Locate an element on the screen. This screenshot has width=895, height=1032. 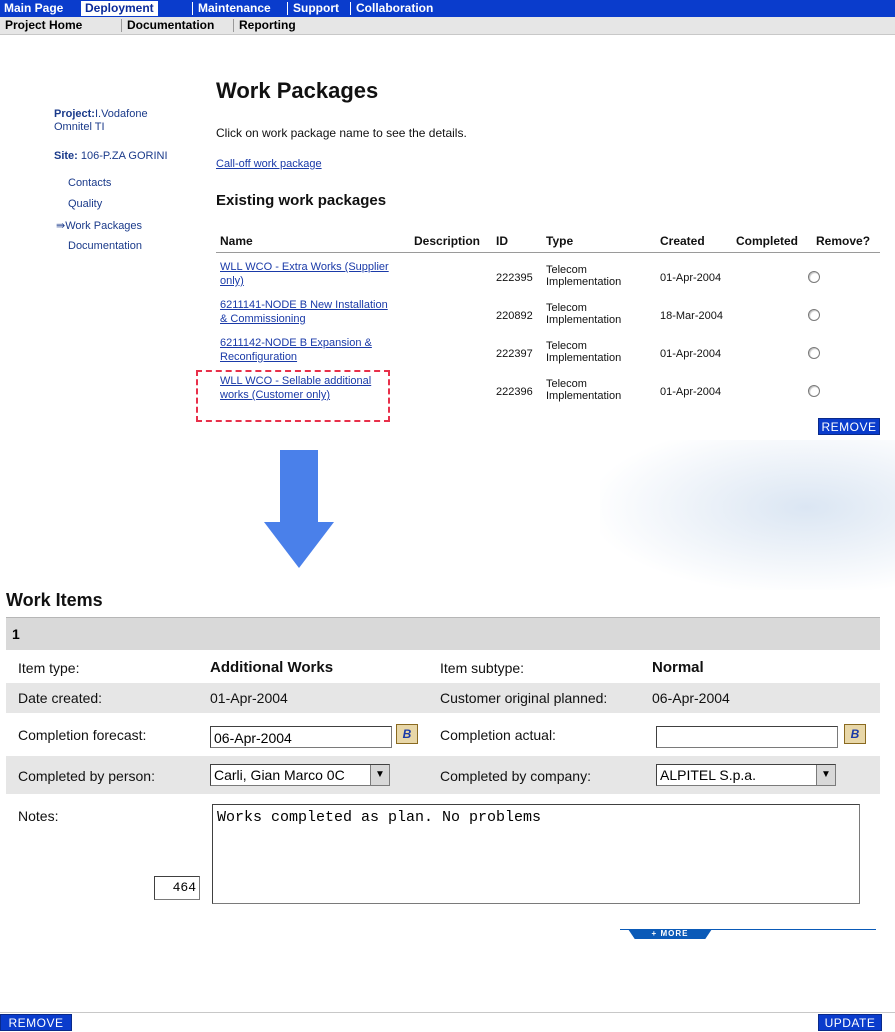
existing-packages-title: Existing work packages is located at coordinates (301, 200).